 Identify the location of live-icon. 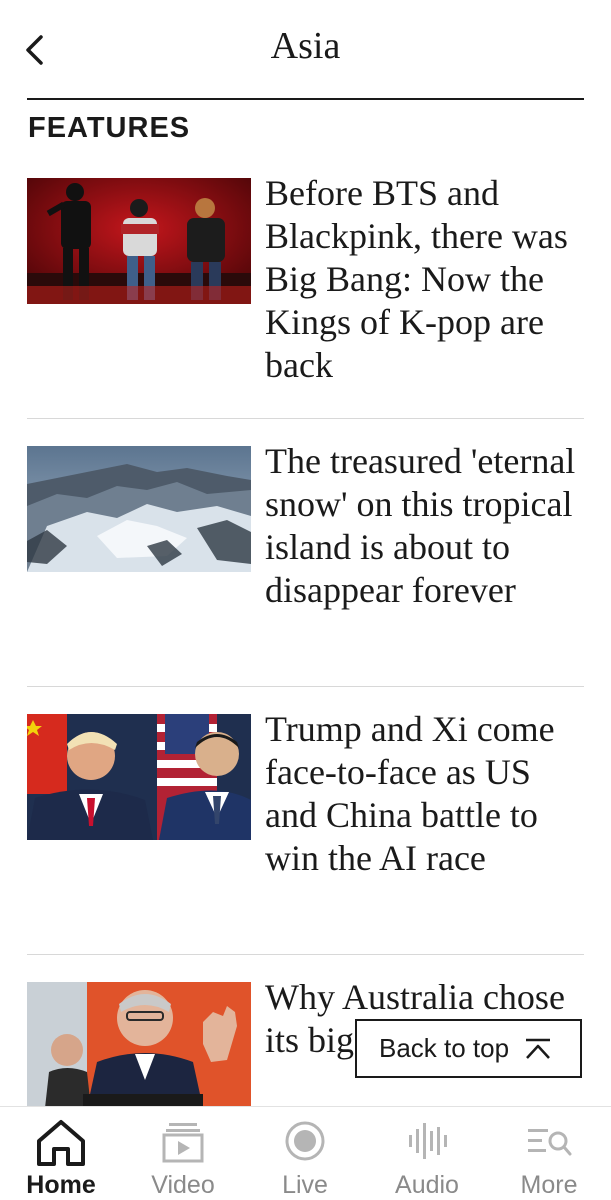
(305, 1141).